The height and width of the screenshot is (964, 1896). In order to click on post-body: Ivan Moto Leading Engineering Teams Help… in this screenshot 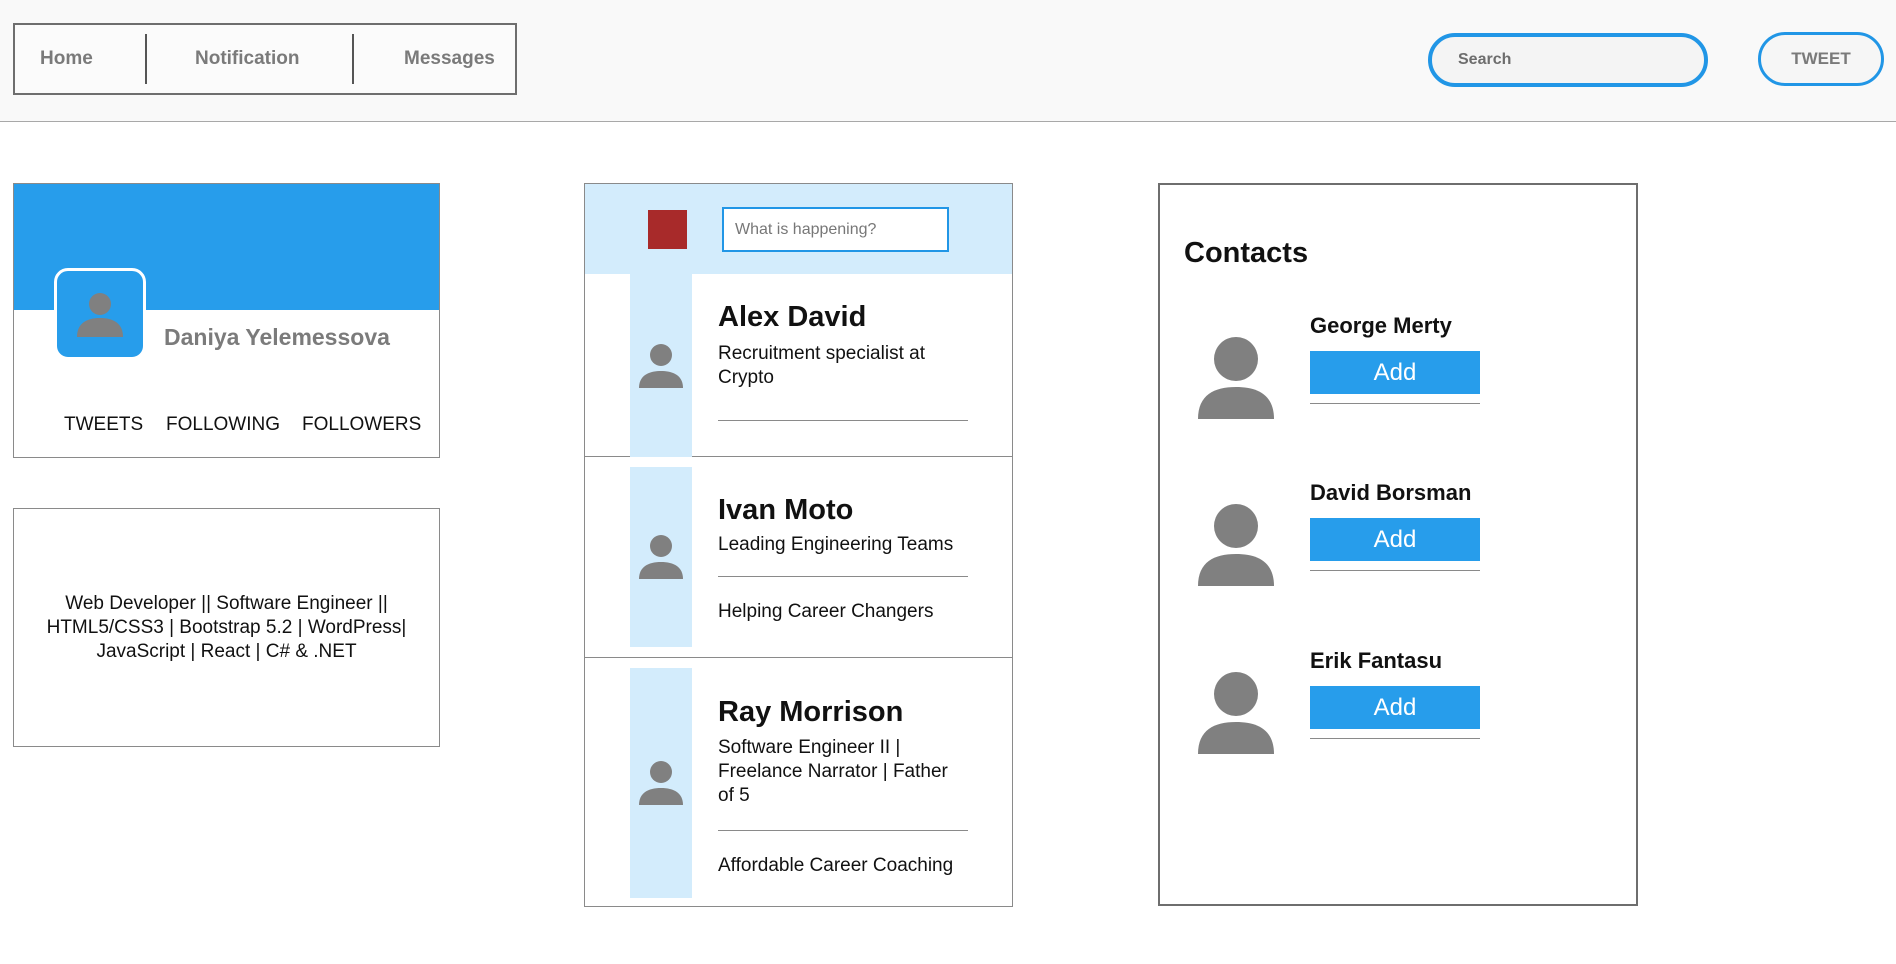, I will do `click(843, 540)`.